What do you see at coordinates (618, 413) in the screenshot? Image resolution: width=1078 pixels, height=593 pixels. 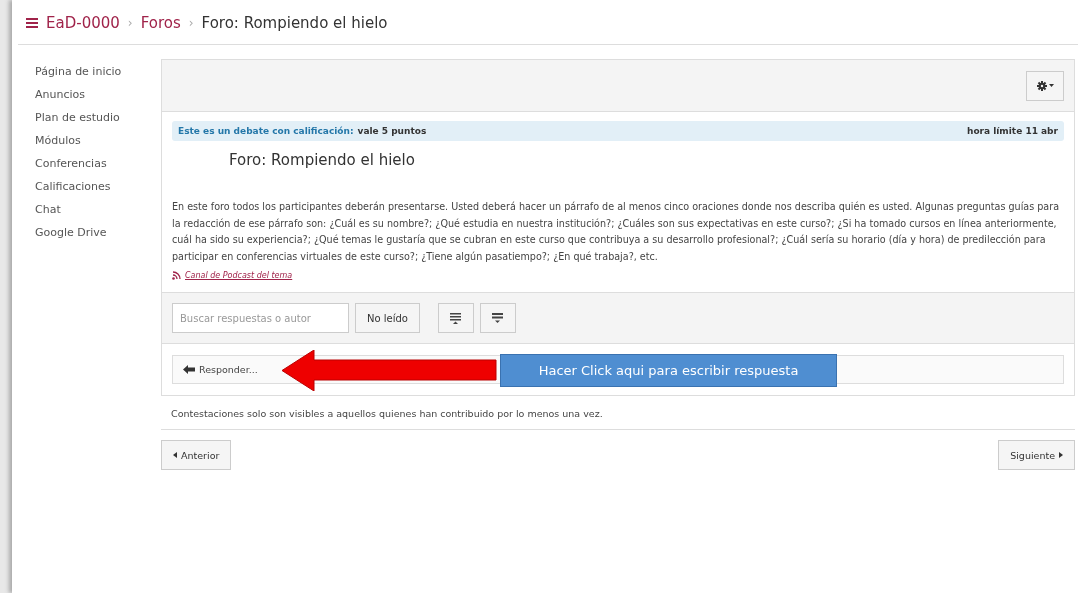 I see `visibility-notice: Contestaciones solo son visibles a aquellos quienes han contribuido por lo menos una vez.` at bounding box center [618, 413].